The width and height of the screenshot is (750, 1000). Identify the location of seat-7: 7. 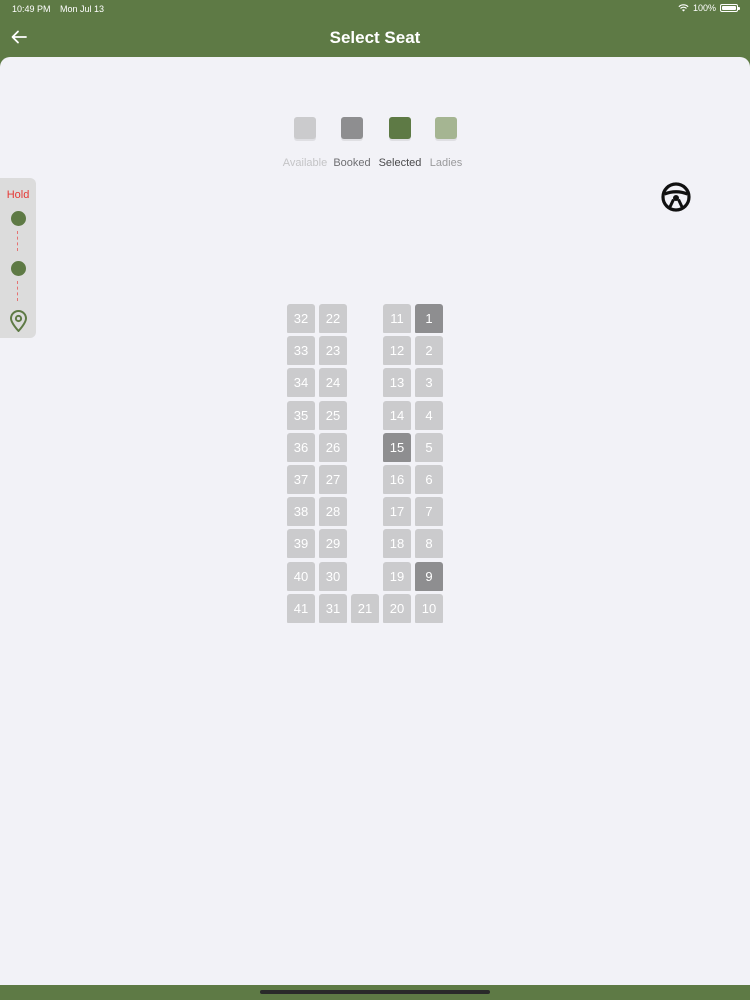
(429, 512).